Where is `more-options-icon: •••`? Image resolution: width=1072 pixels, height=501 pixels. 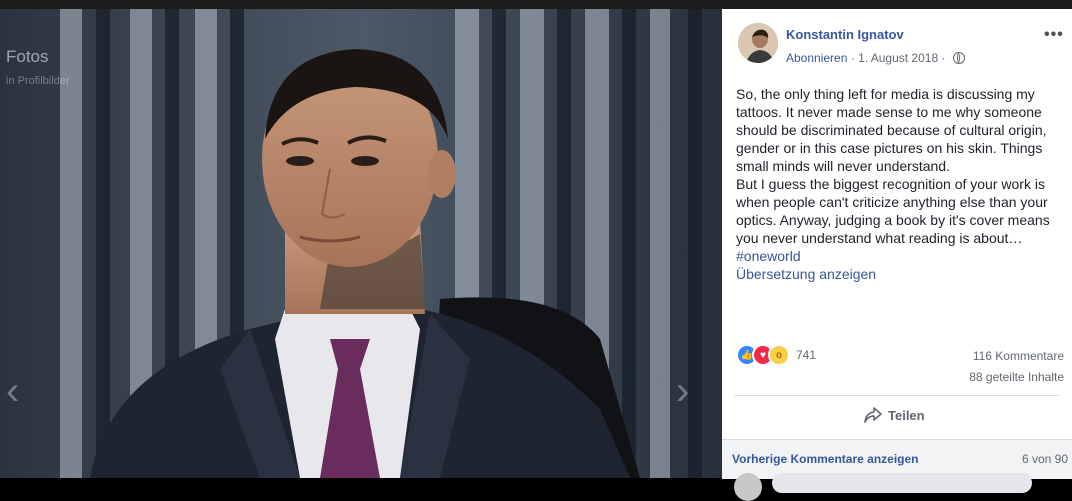 more-options-icon: ••• is located at coordinates (1054, 35).